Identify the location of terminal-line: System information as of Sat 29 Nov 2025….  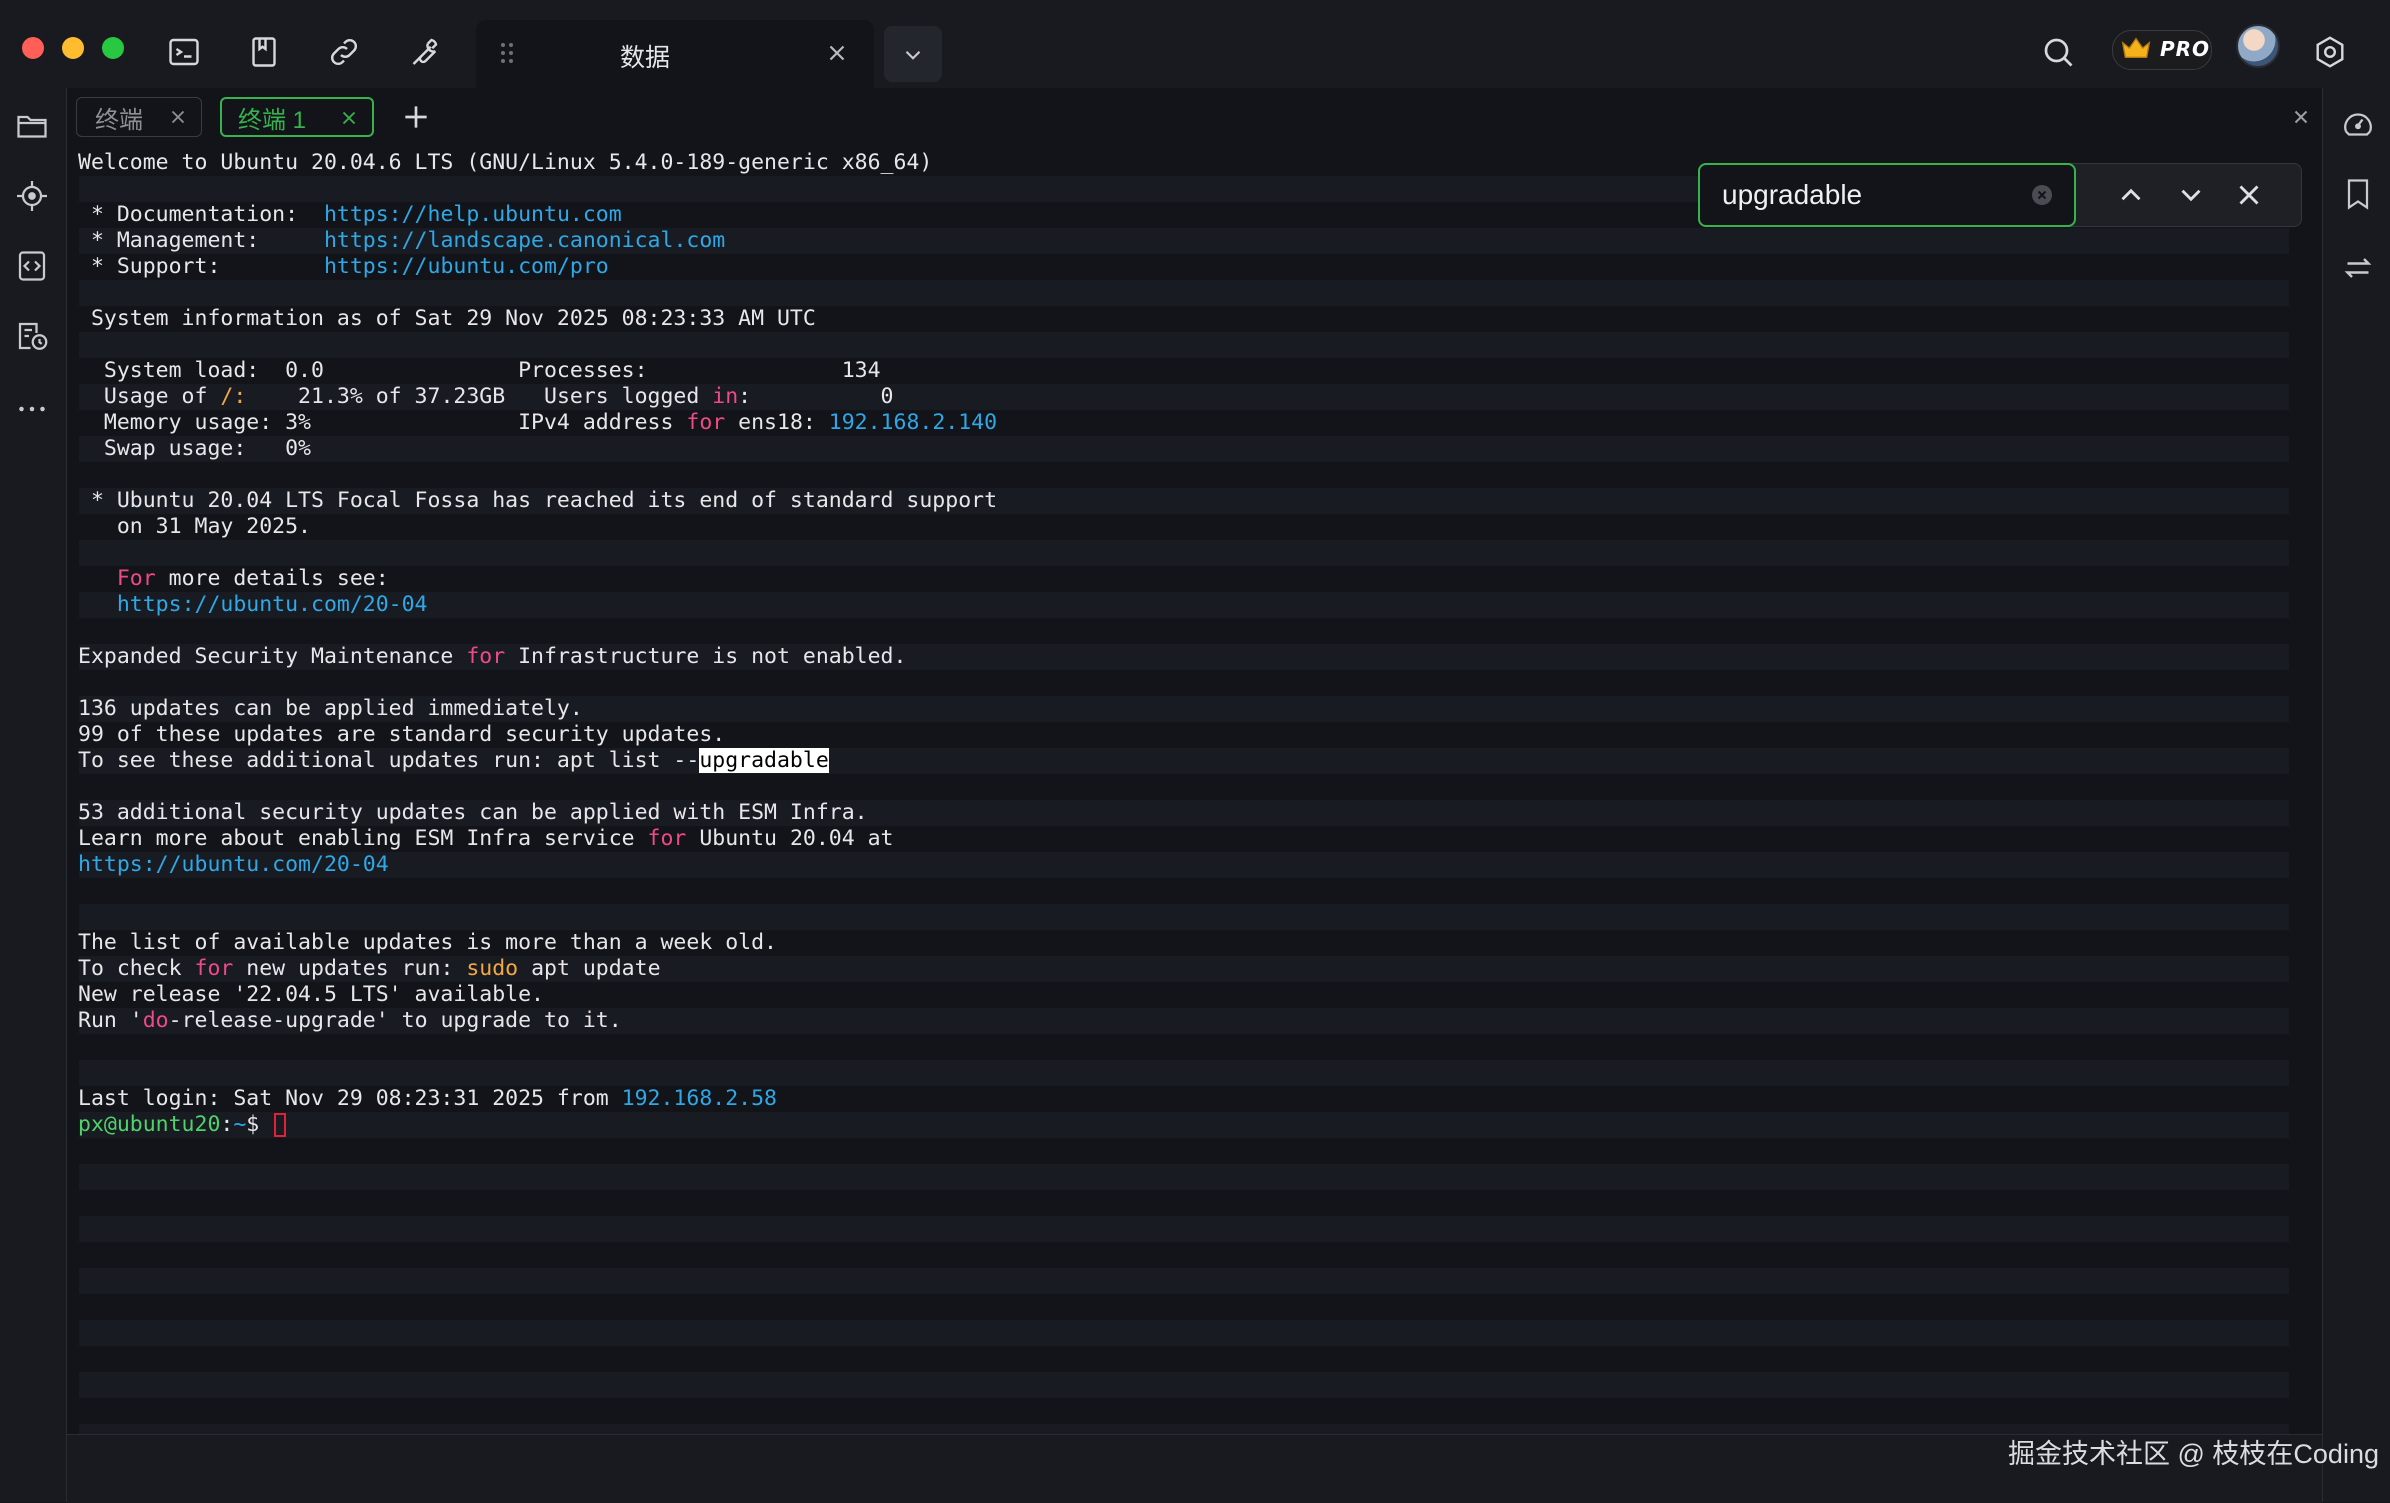
(447, 319).